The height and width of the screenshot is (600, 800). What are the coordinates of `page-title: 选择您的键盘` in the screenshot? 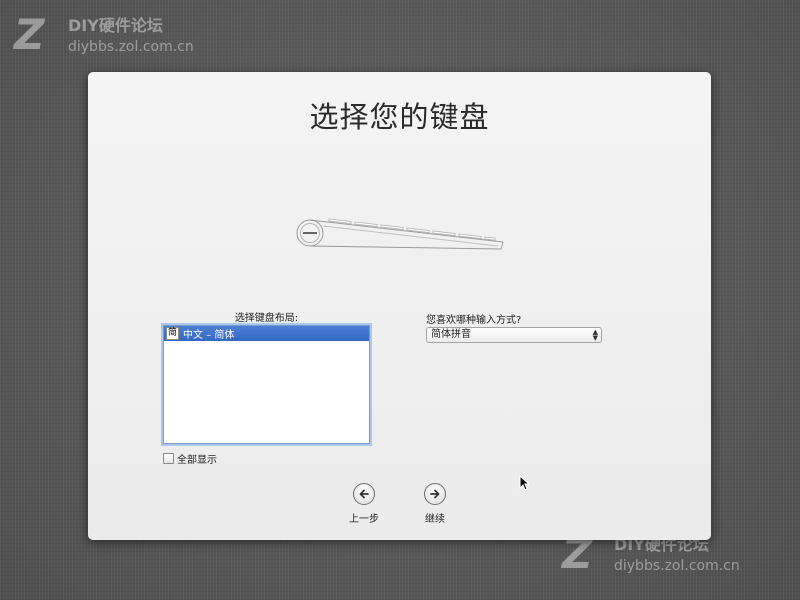 It's located at (399, 117).